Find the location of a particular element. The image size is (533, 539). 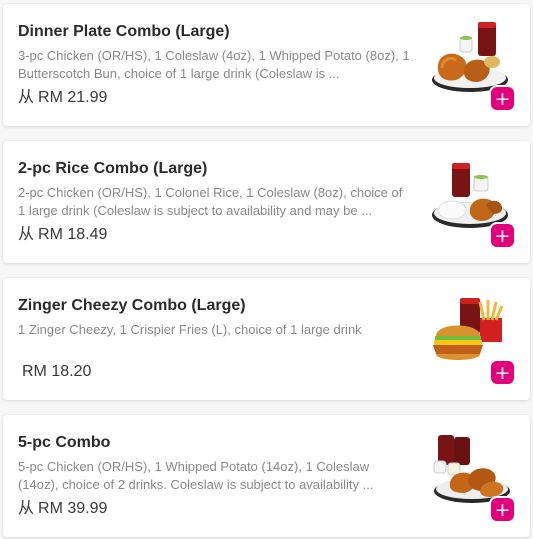

price-value: RM 21.99 is located at coordinates (73, 97).